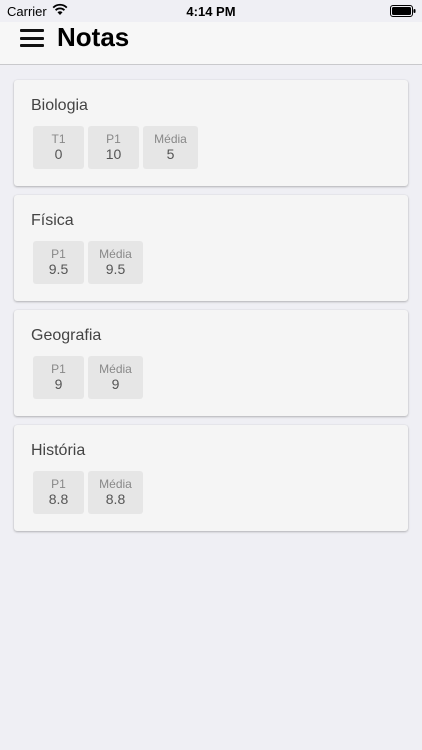 The image size is (422, 750). I want to click on grade-list: T1 0 P1 10 Média 5, so click(117, 147).